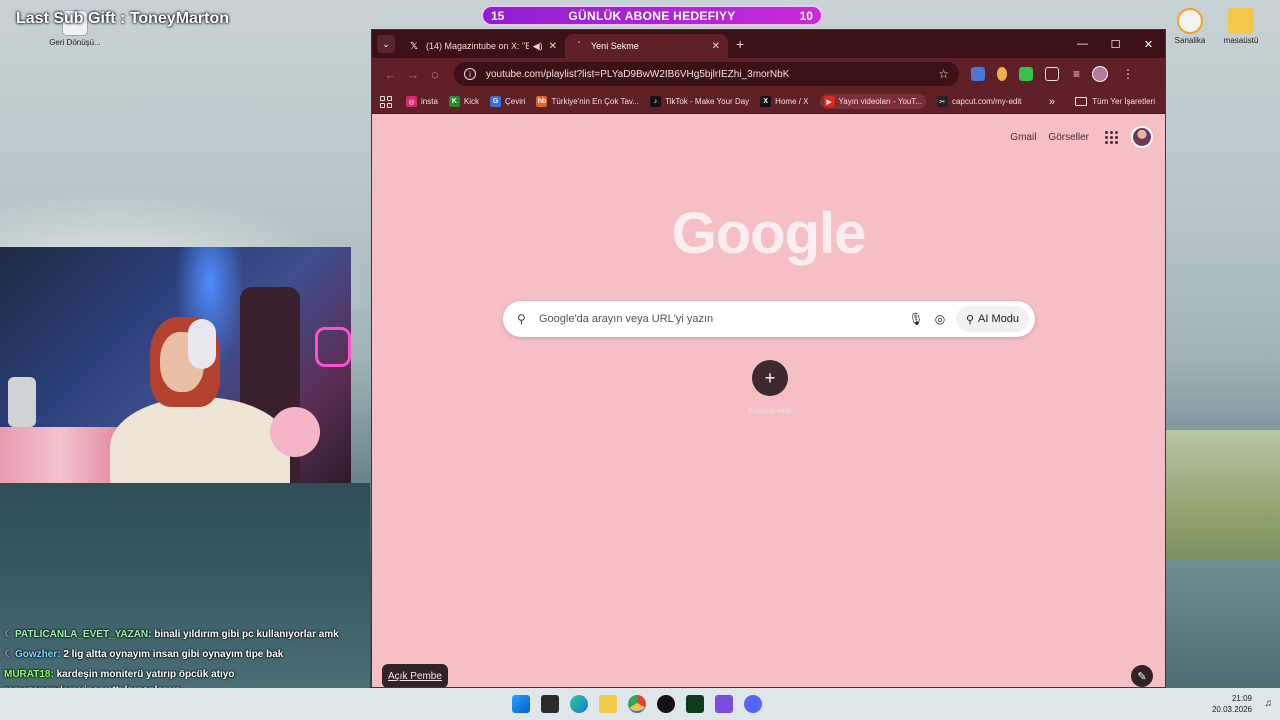 This screenshot has height=720, width=1280. What do you see at coordinates (1111, 137) in the screenshot?
I see `google-apps-icon` at bounding box center [1111, 137].